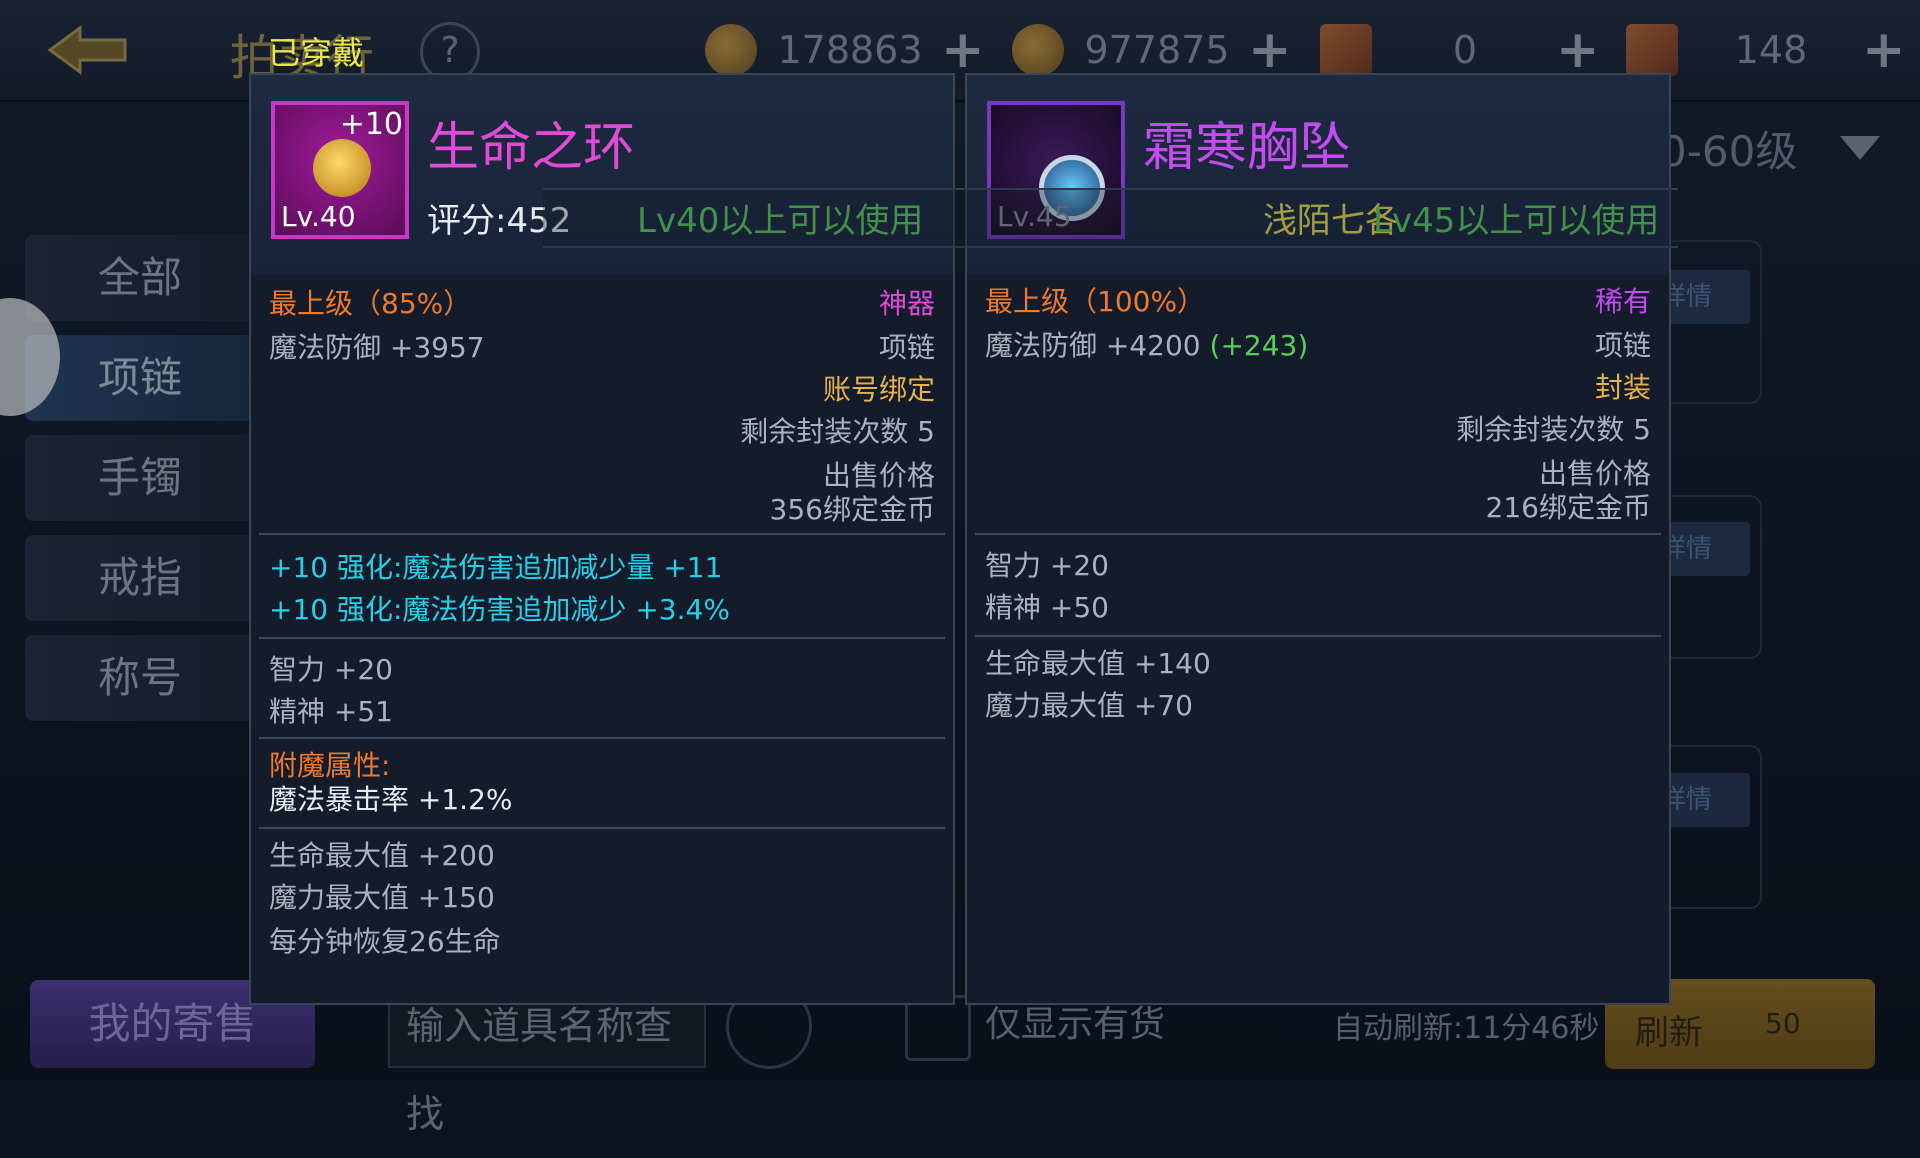  I want to click on sidebar-item-ring: 戒指, so click(140, 578).